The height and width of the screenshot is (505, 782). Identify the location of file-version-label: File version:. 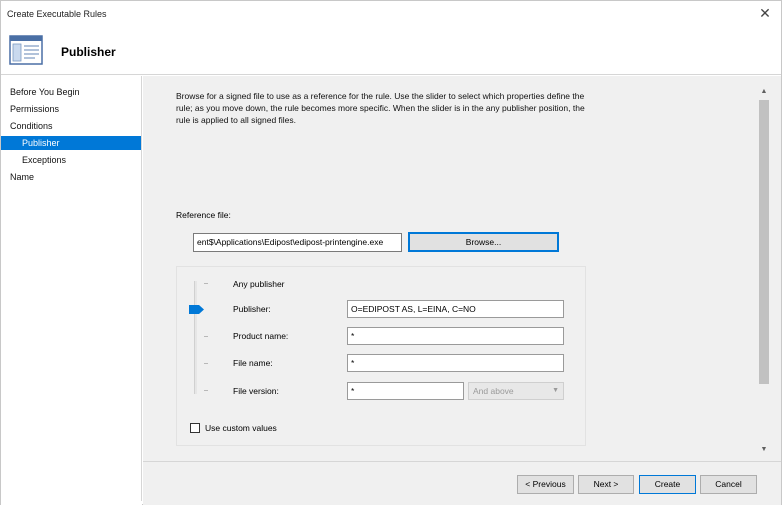
(256, 391).